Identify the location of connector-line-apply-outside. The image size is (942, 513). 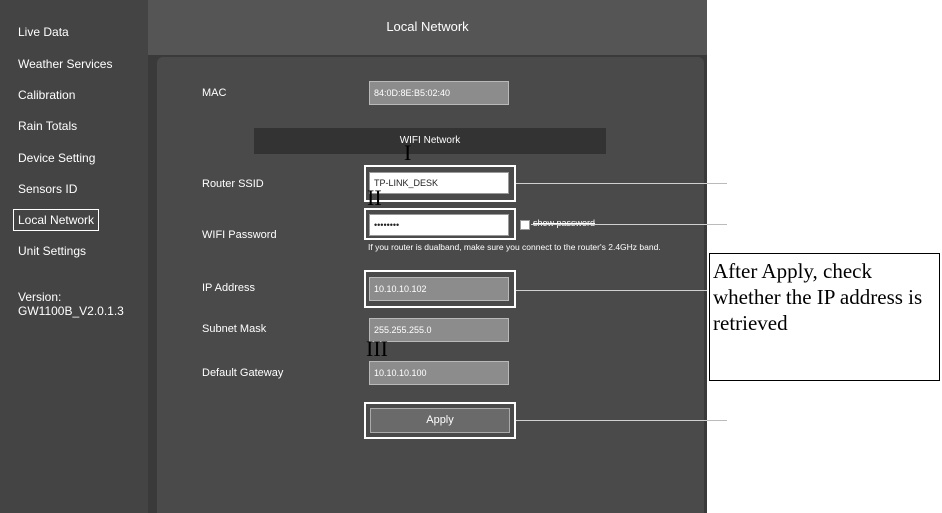
(717, 420).